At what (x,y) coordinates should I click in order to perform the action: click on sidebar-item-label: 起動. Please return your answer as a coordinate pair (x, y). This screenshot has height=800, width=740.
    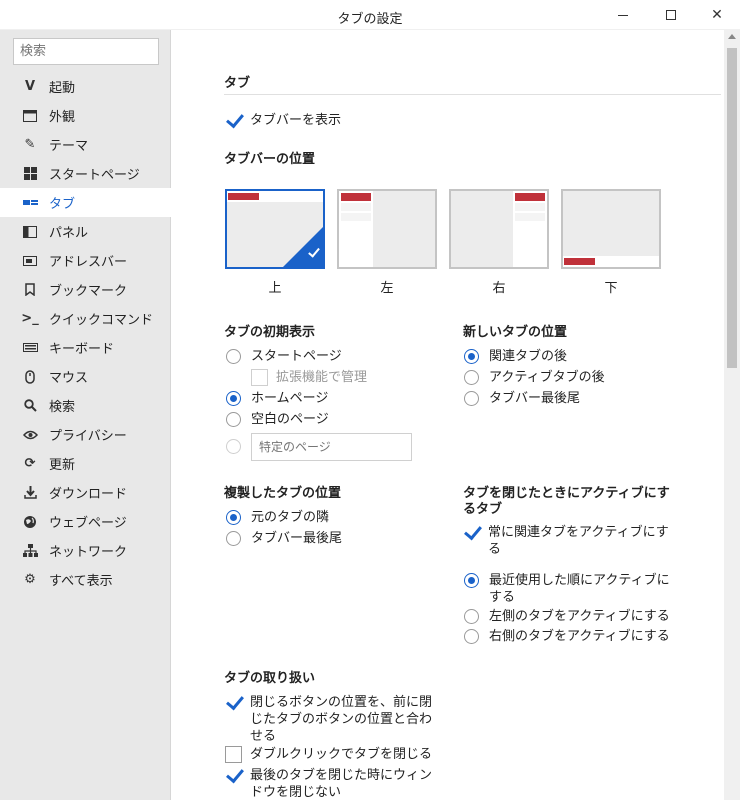
    Looking at the image, I should click on (62, 88).